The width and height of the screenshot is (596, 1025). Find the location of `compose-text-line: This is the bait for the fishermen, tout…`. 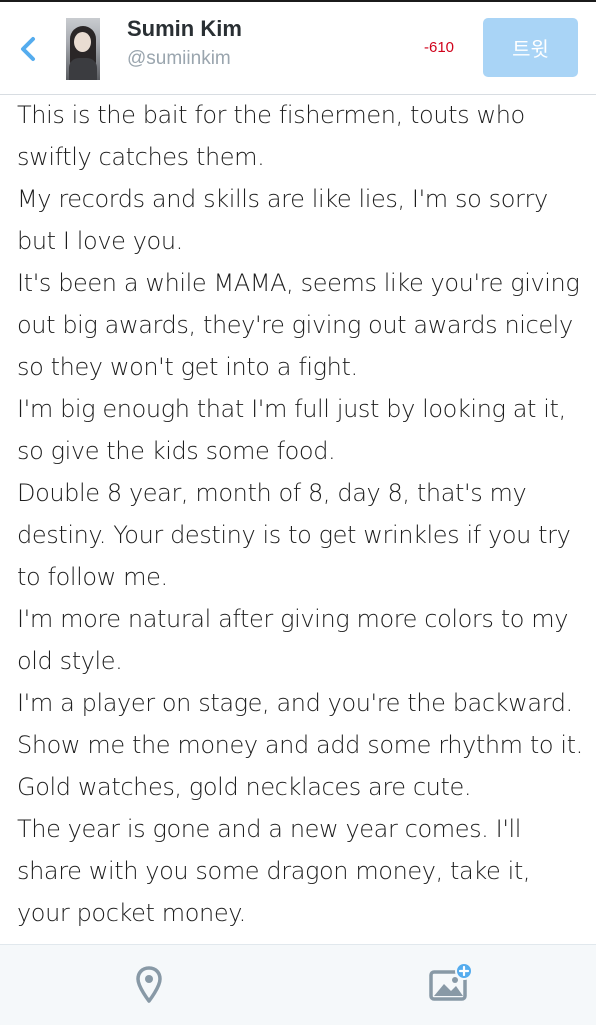

compose-text-line: This is the bait for the fishermen, tout… is located at coordinates (271, 115).